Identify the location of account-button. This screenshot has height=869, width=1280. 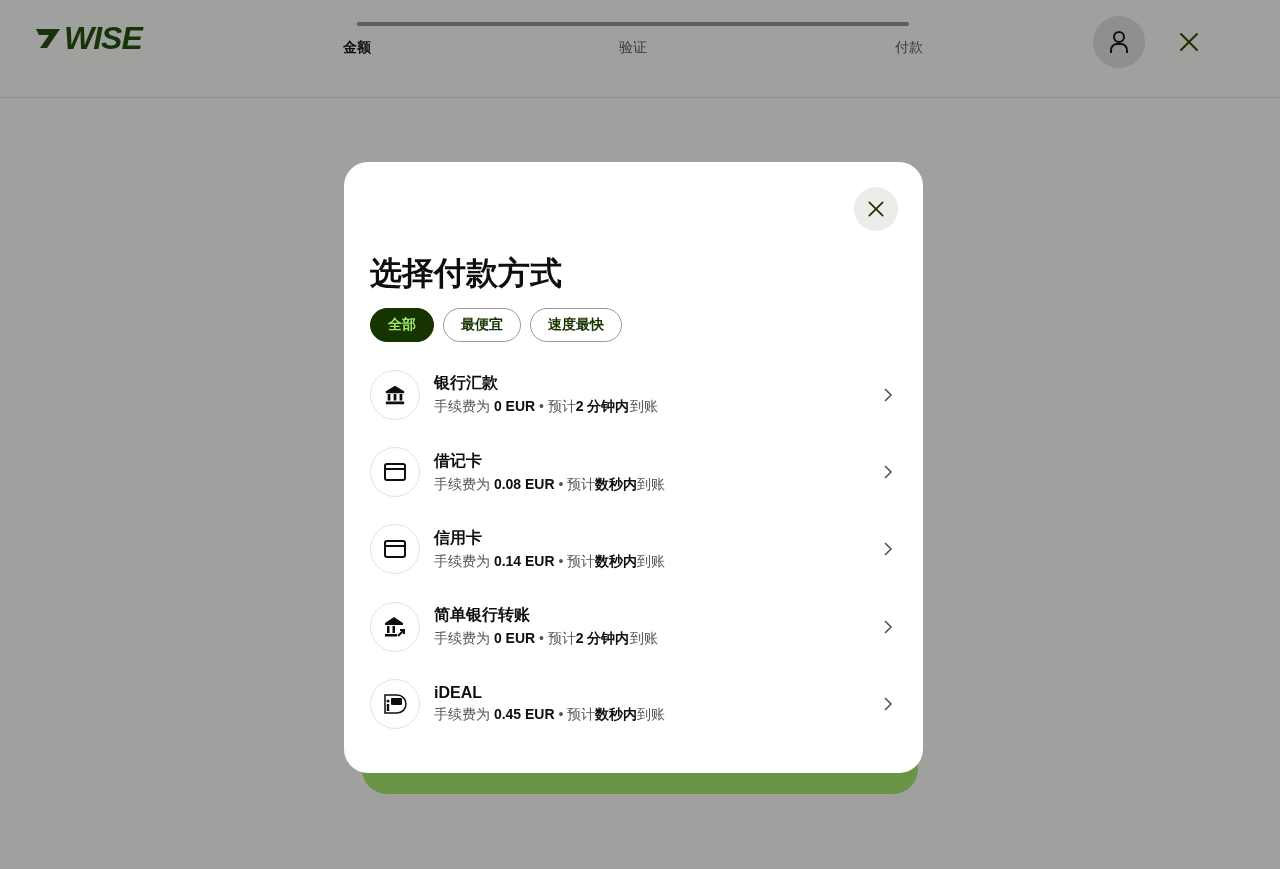
(1119, 42).